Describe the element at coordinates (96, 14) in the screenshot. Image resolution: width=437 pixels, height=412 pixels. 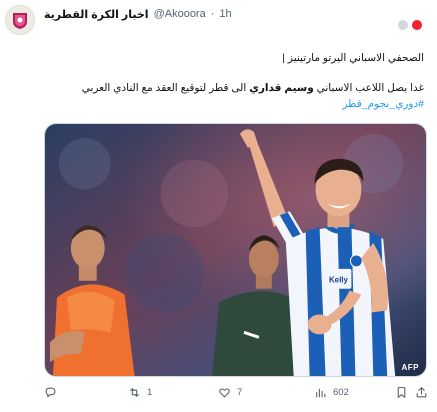
I see `author-name: اخبار الكرة القطرية` at that location.